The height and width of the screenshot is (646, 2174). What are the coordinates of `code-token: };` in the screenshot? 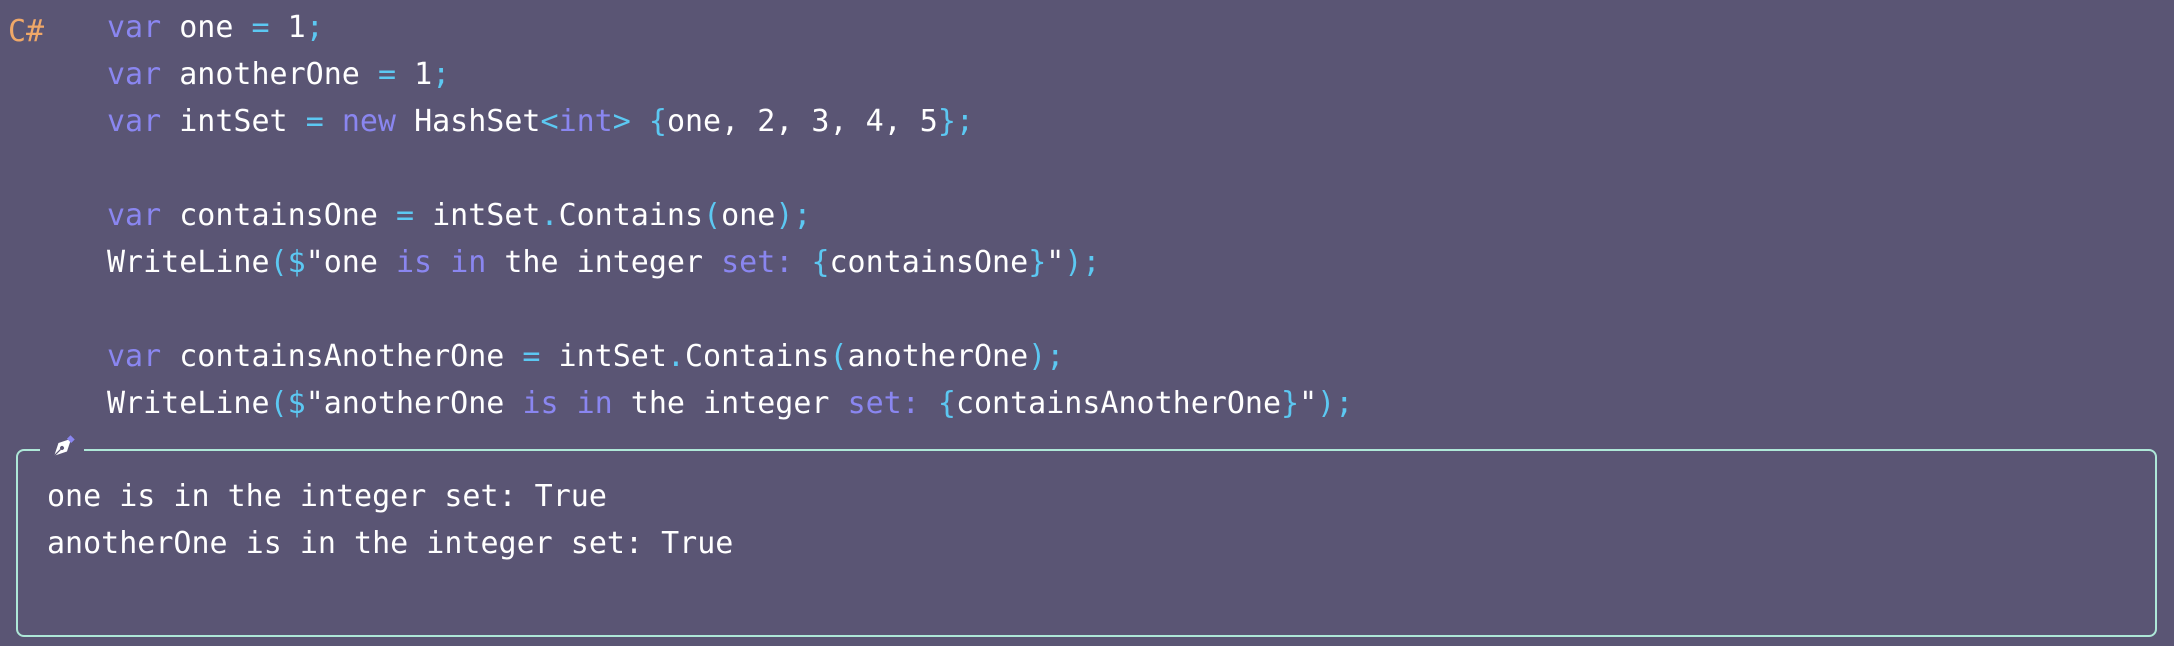 It's located at (955, 121).